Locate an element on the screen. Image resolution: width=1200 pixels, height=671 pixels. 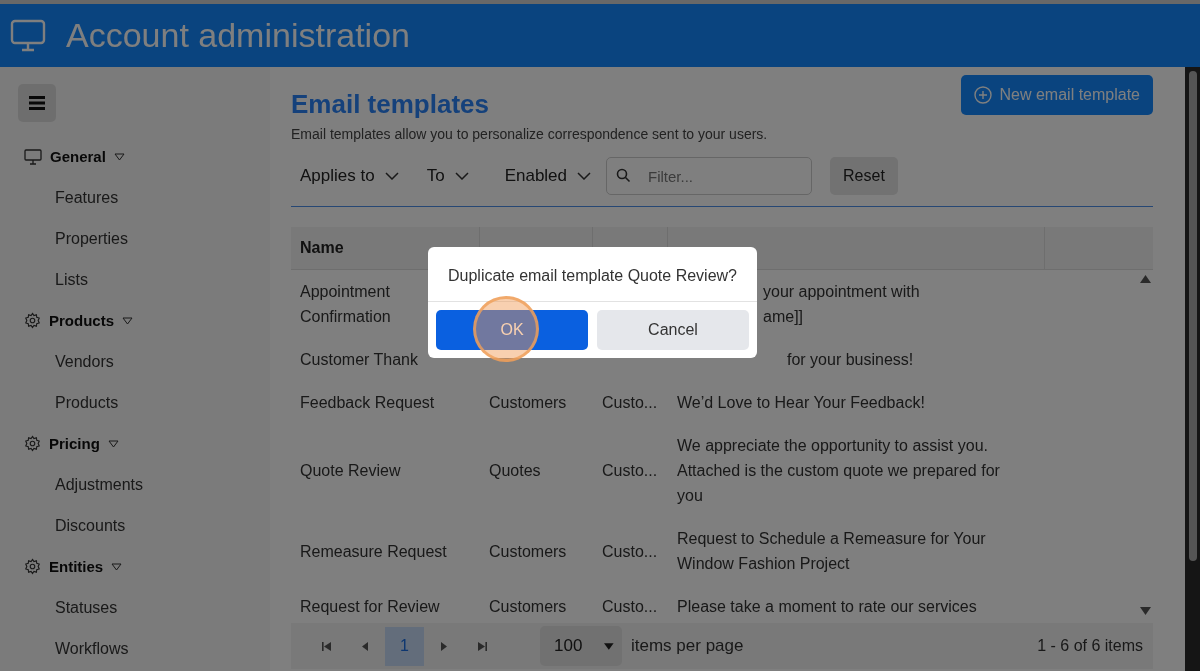
nav-item: Workflows is located at coordinates (162, 648).